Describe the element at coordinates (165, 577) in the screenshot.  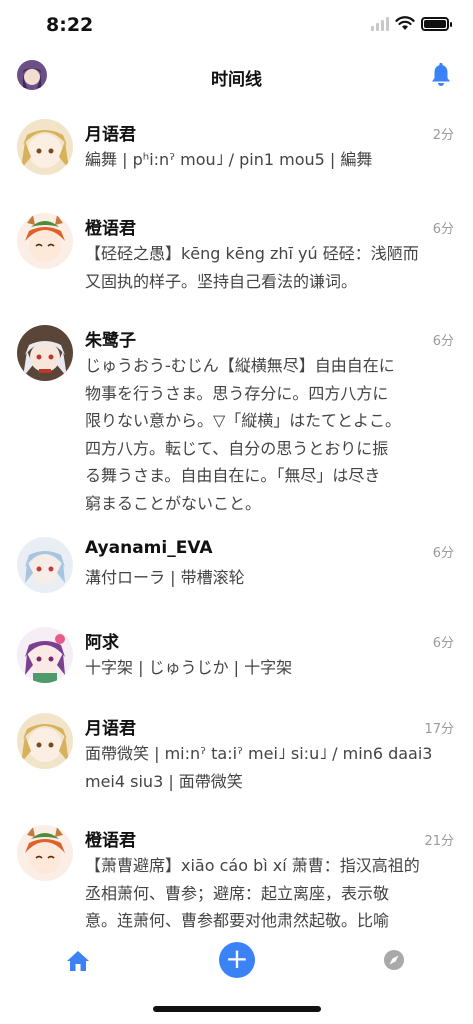
I see `post-content: 溝付ローラ | 带槽滚轮` at that location.